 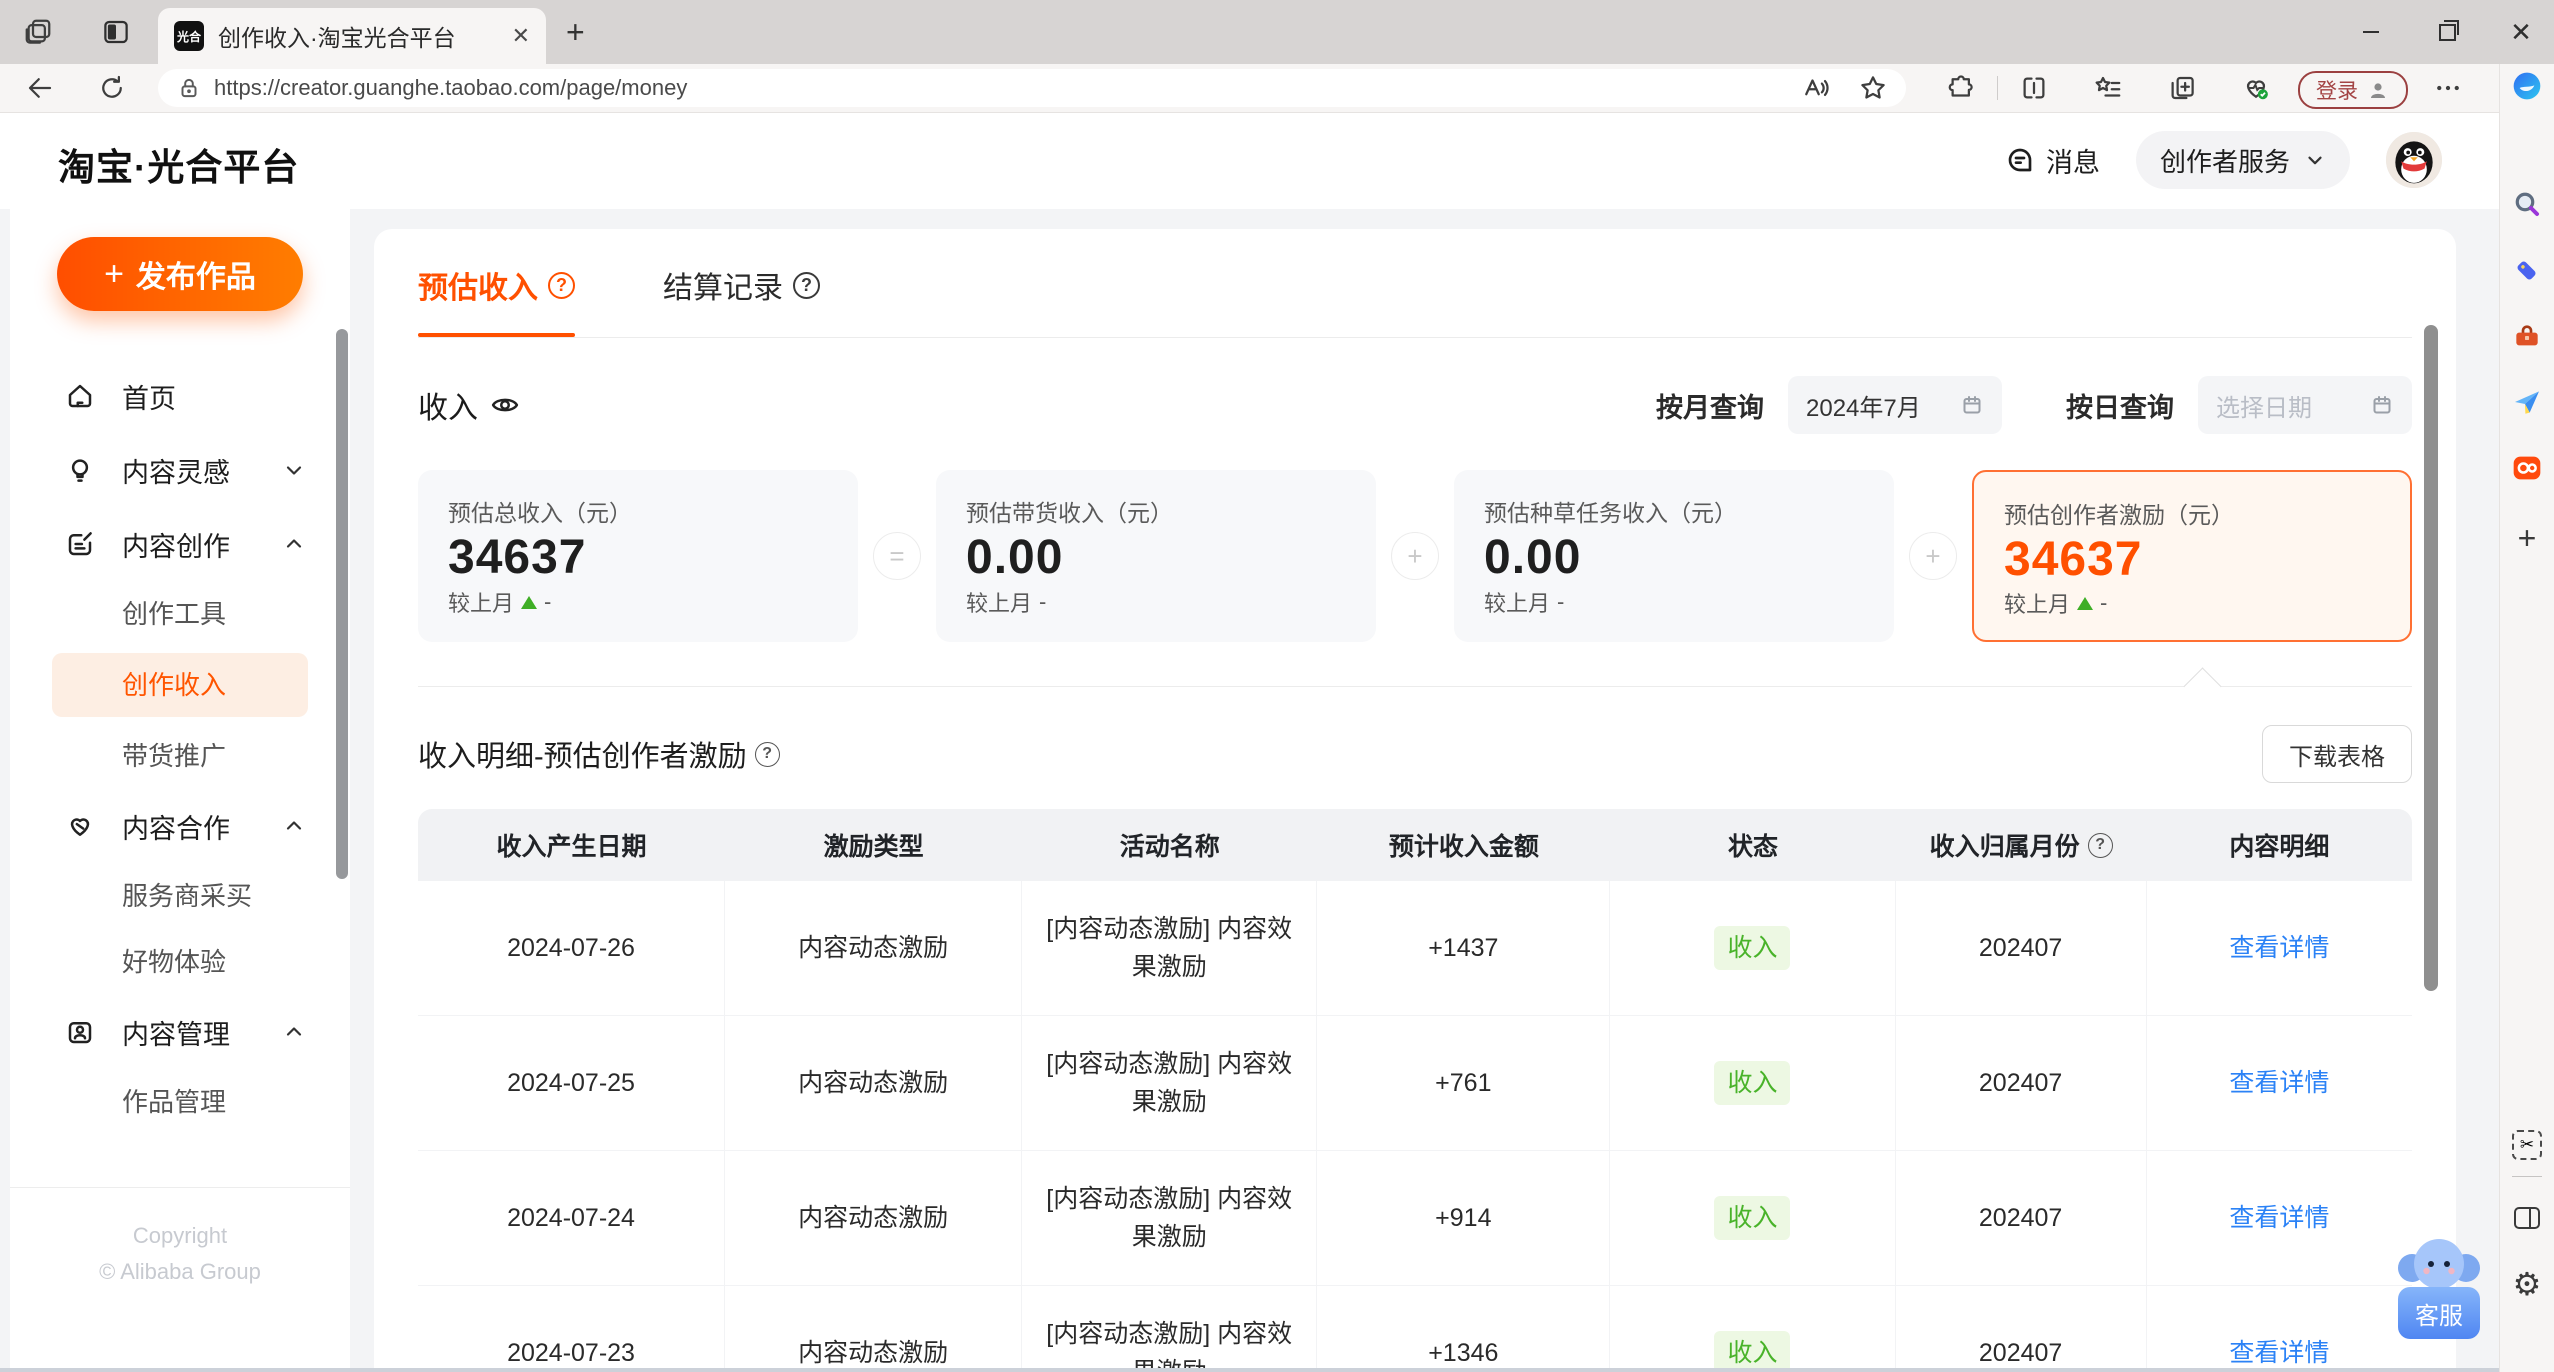 What do you see at coordinates (180, 614) in the screenshot?
I see `sidebar-subitem-creation-tools: 创作工具` at bounding box center [180, 614].